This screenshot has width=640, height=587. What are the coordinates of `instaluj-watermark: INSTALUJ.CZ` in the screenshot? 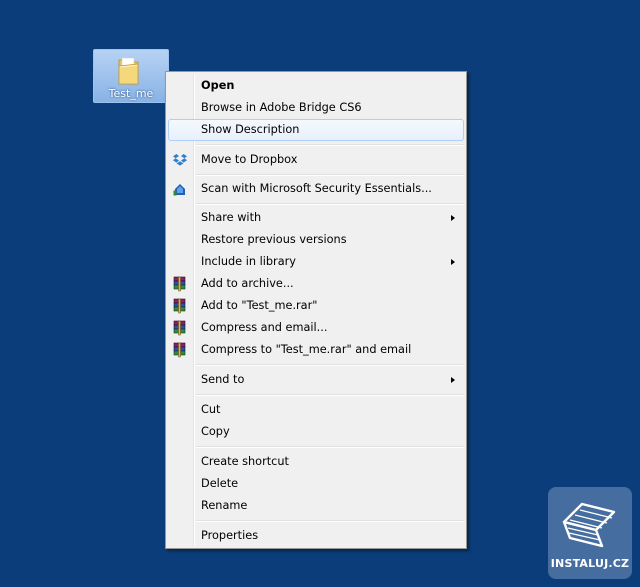 It's located at (590, 533).